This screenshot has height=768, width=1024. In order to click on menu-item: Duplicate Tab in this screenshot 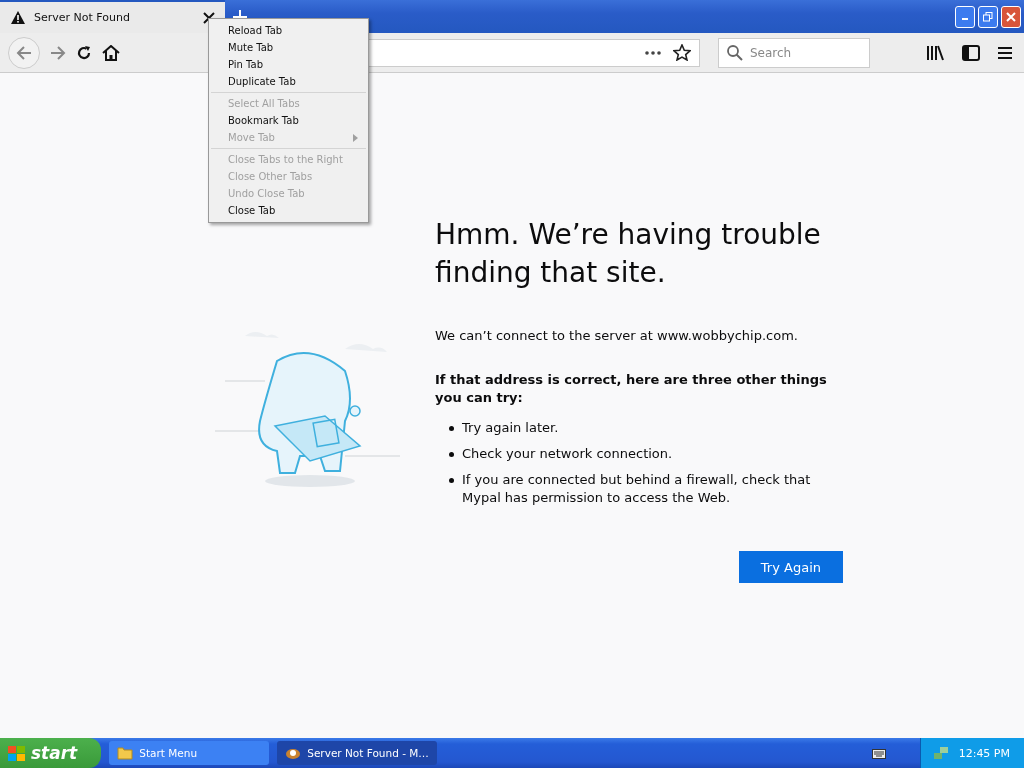, I will do `click(288, 81)`.